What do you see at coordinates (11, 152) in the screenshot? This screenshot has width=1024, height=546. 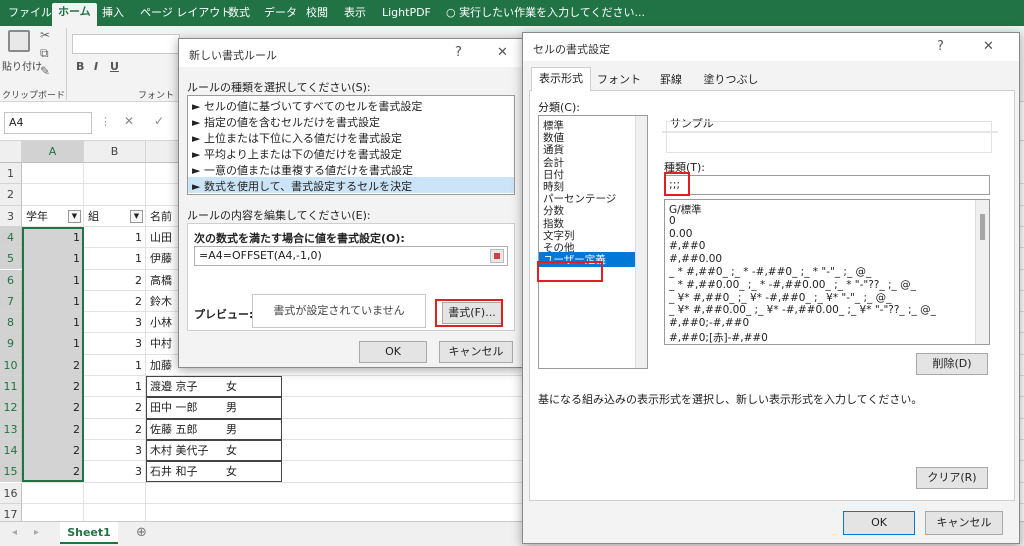 I see `select-all-corner` at bounding box center [11, 152].